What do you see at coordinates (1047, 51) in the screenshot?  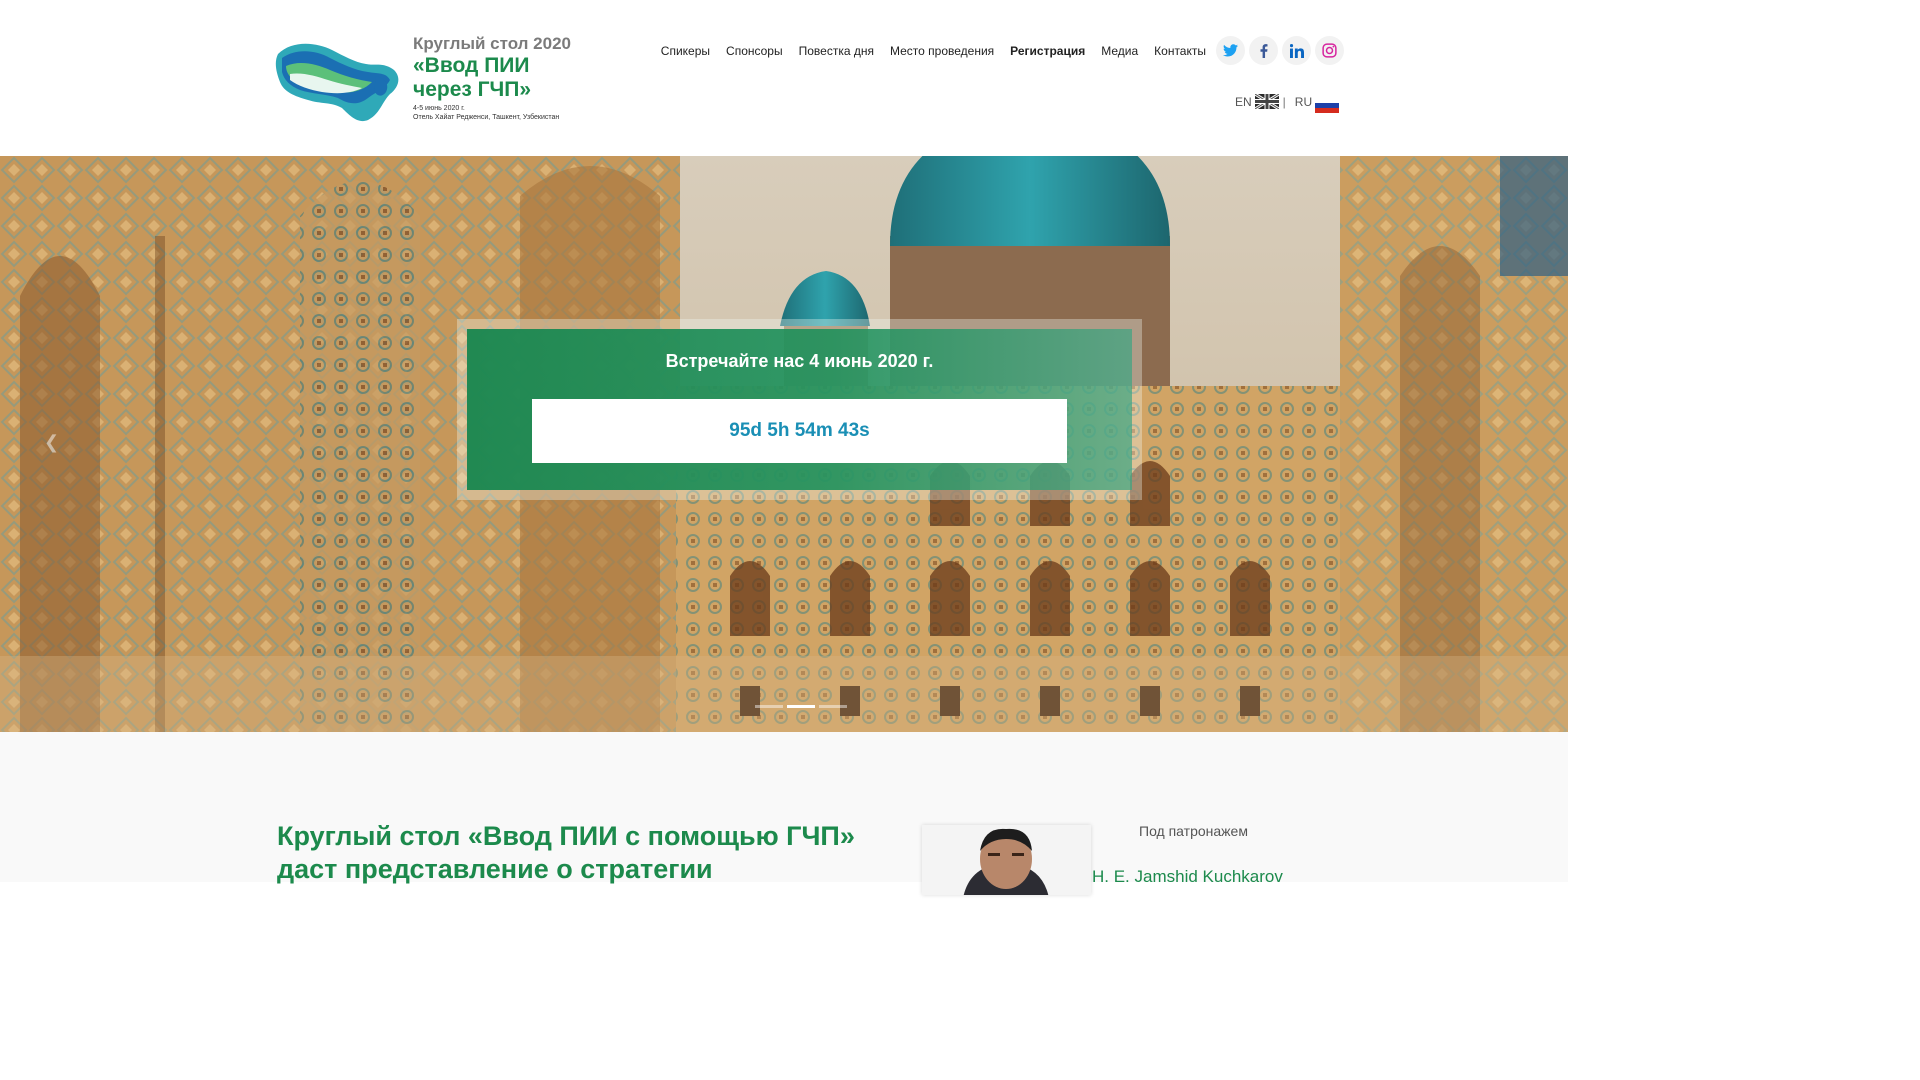 I see `nav-registration: Регистрация` at bounding box center [1047, 51].